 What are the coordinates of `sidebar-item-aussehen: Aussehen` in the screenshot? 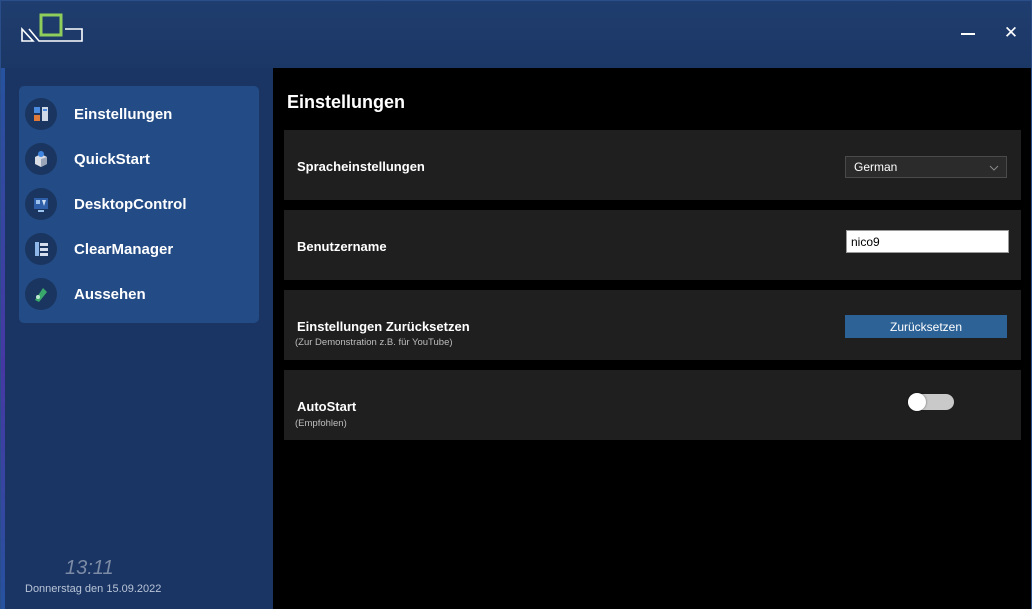 It's located at (139, 294).